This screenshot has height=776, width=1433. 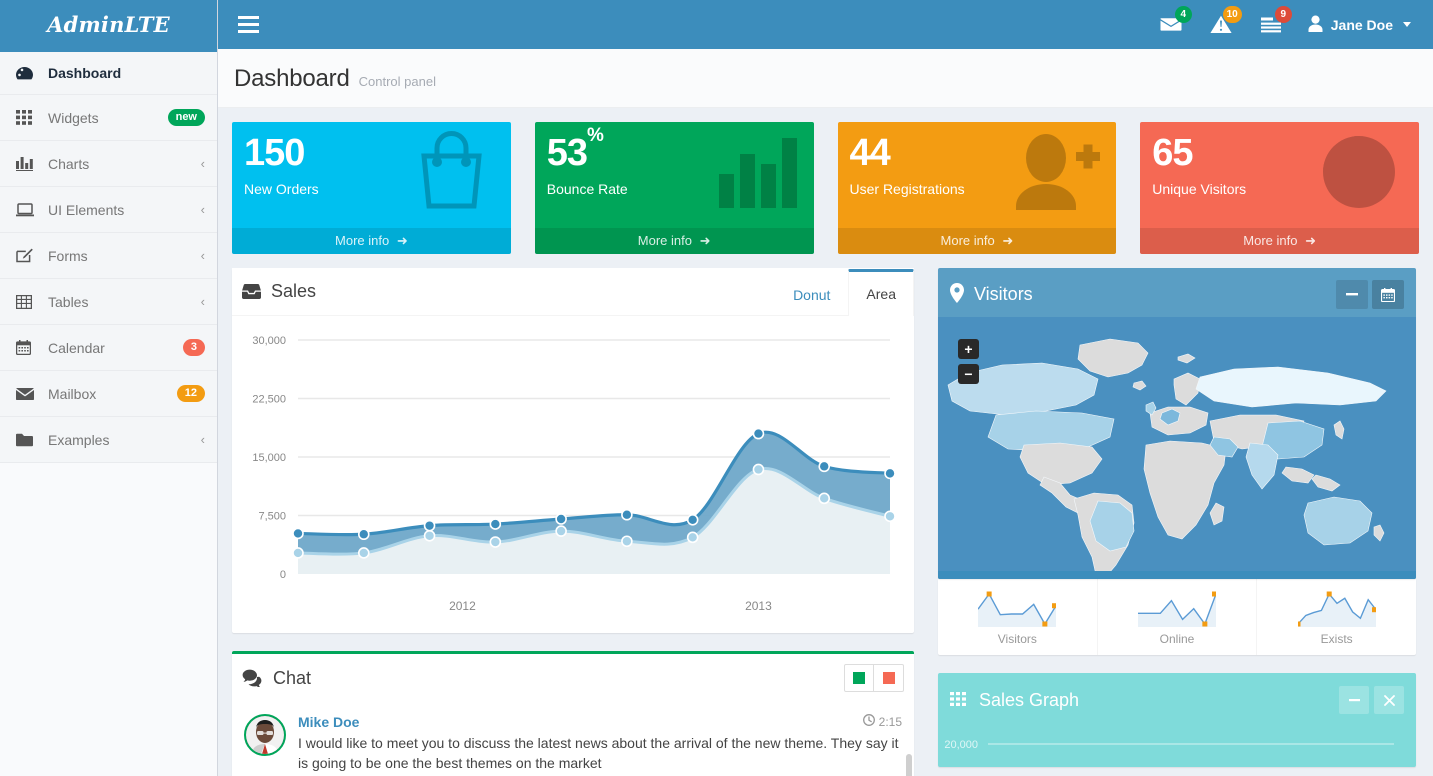 What do you see at coordinates (1283, 14) in the screenshot?
I see `tasks-badge: 9` at bounding box center [1283, 14].